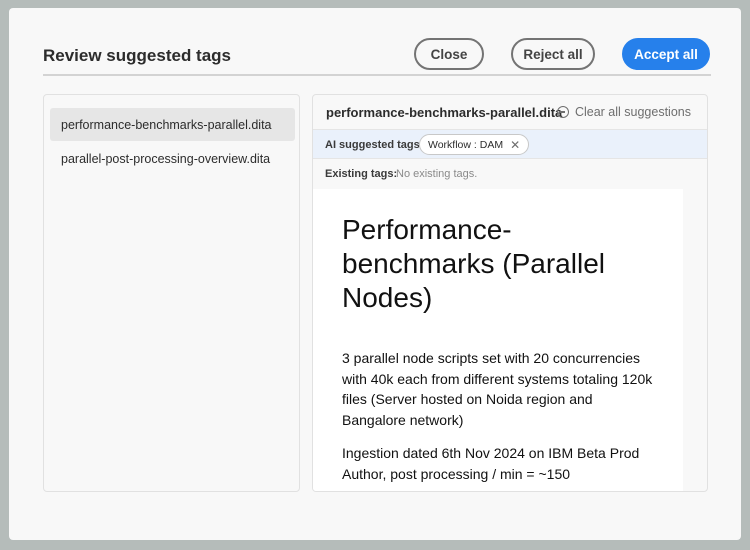 The height and width of the screenshot is (550, 750). I want to click on file-name: parallel-post-processing-overview.dita, so click(166, 158).